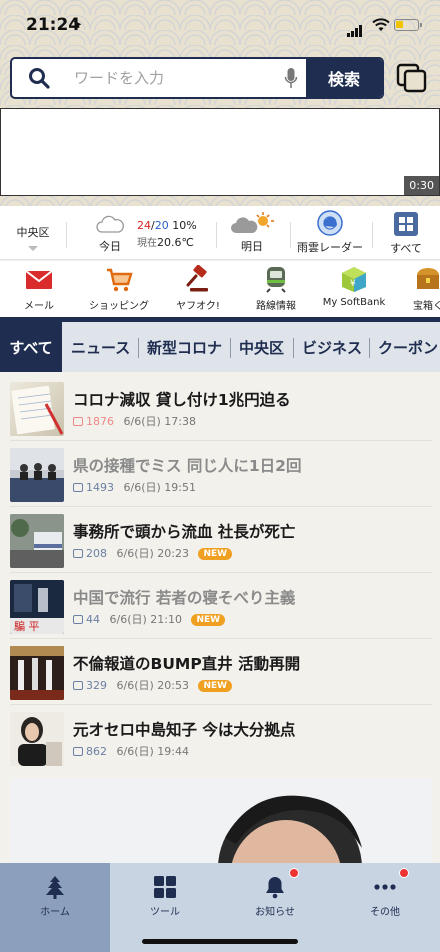 The image size is (440, 952). I want to click on news-item: 騙 平 中国で流行 若者の寝そべり主義 44 6/6(日) 21:10 NEW, so click(220, 605).